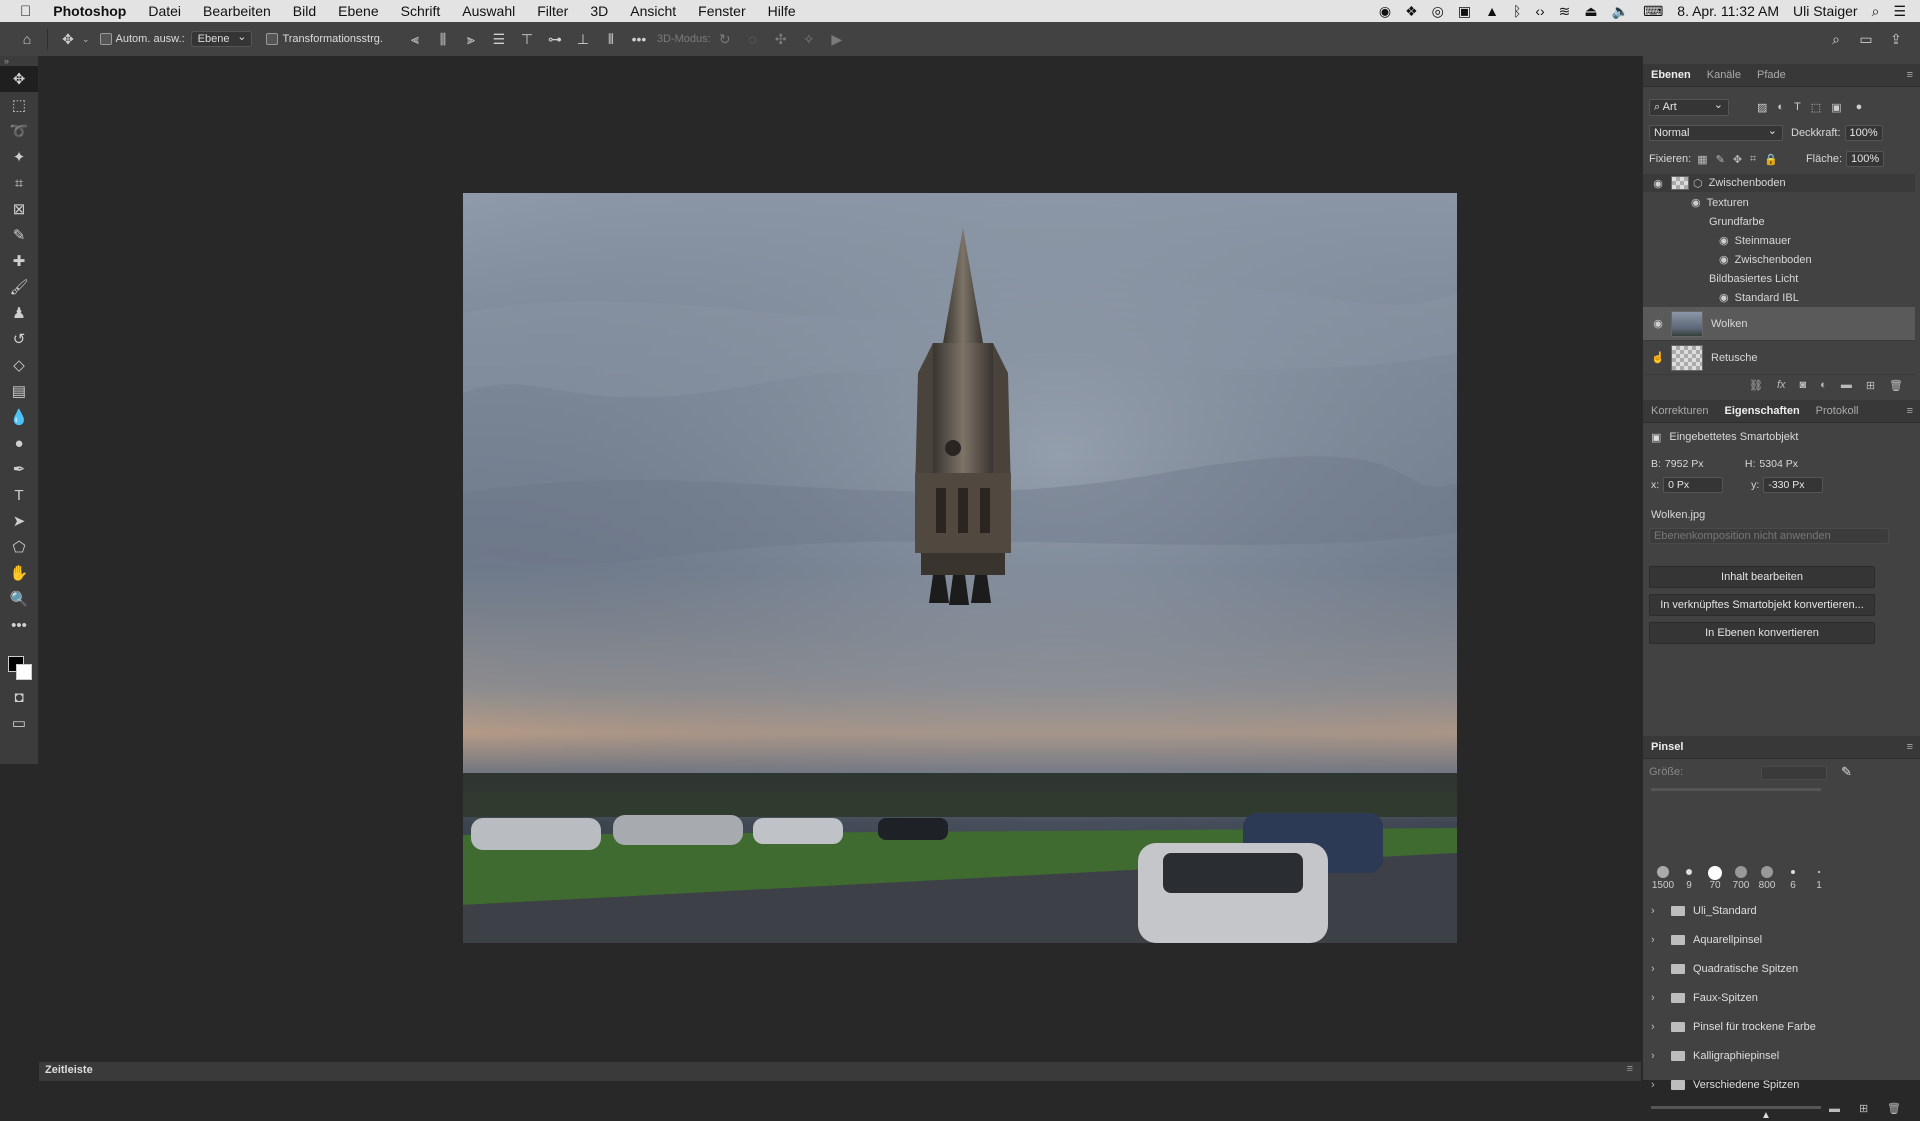  I want to click on filter-type-icon: T, so click(1797, 107).